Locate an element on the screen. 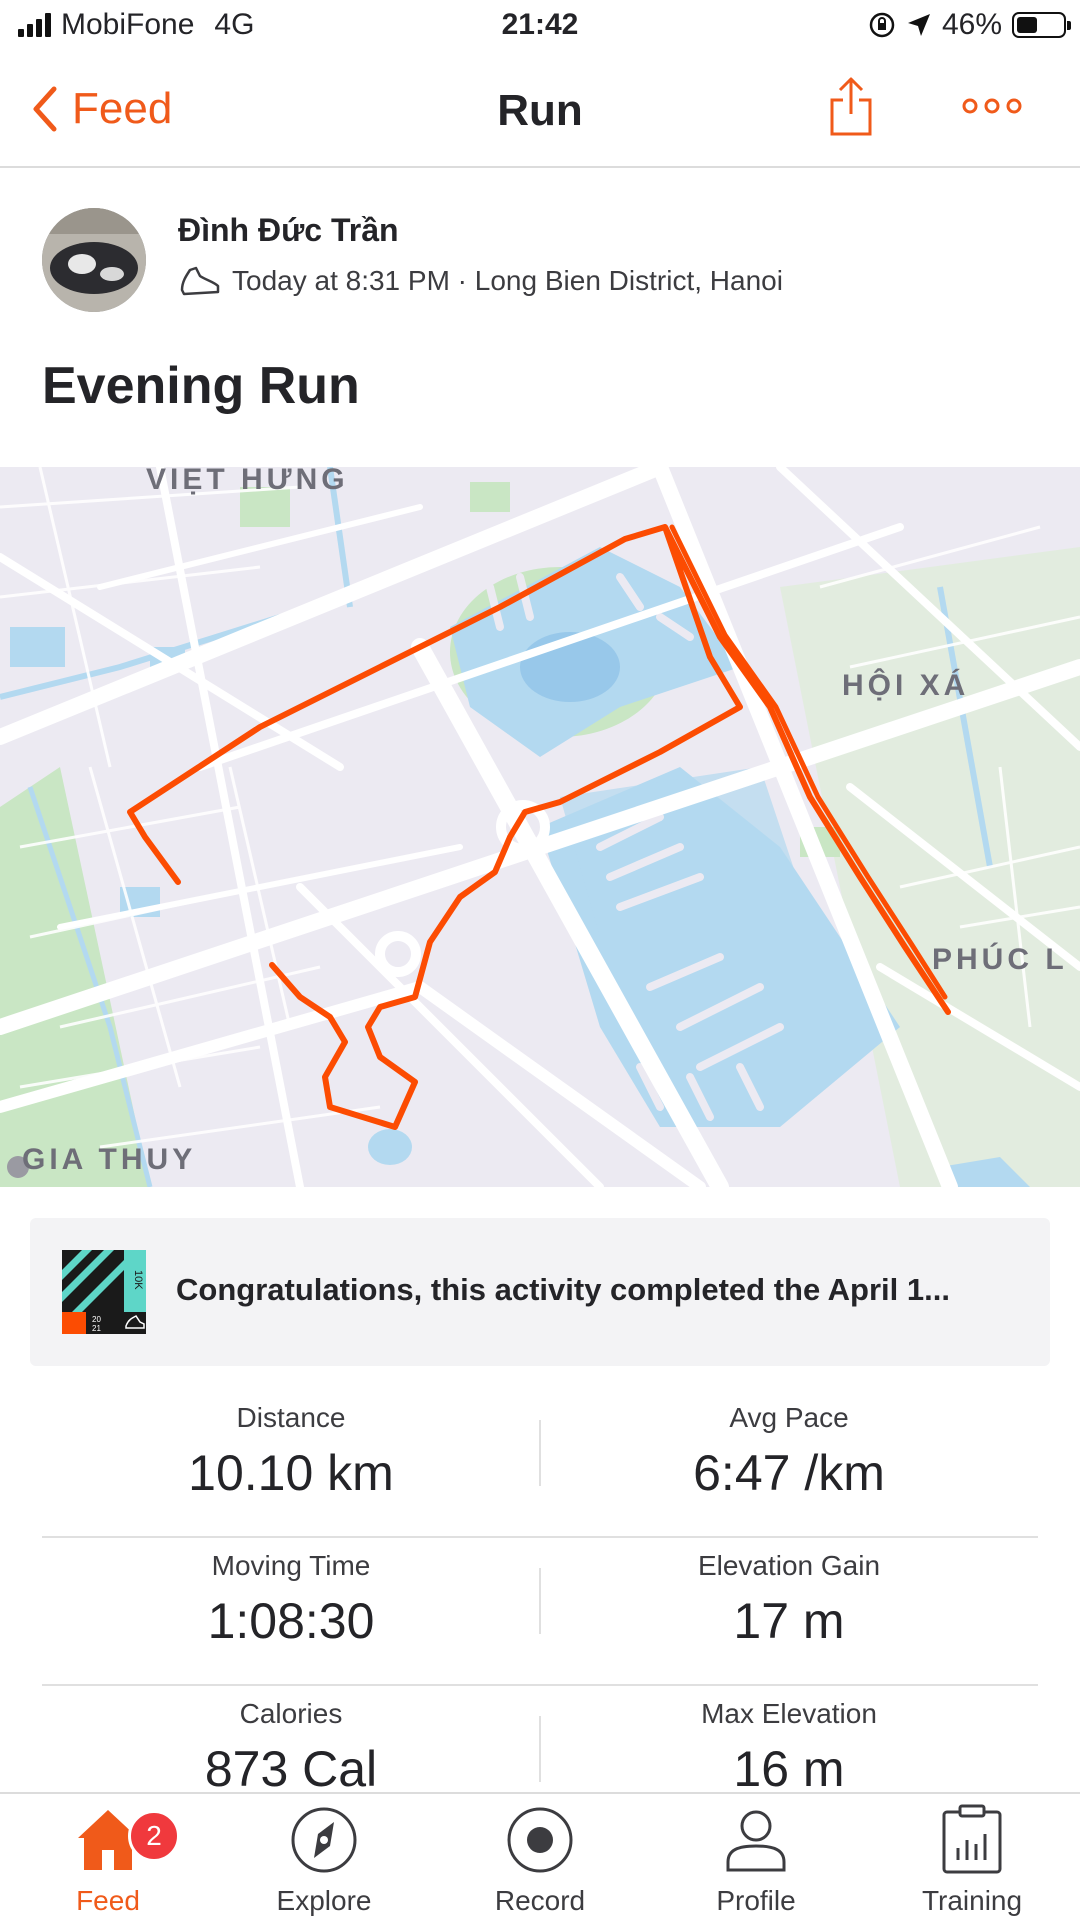 The width and height of the screenshot is (1080, 1922). map-label-gia-thuy: GIA THUY is located at coordinates (109, 1159).